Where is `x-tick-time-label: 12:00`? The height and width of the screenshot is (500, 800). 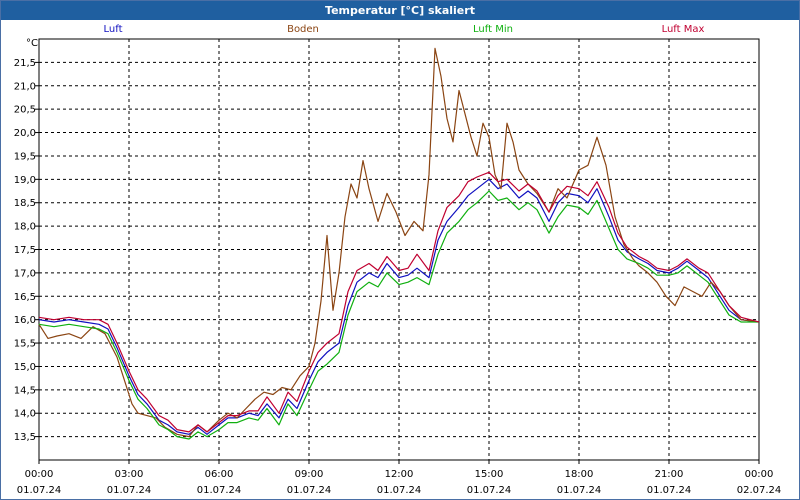
x-tick-time-label: 12:00 is located at coordinates (399, 474).